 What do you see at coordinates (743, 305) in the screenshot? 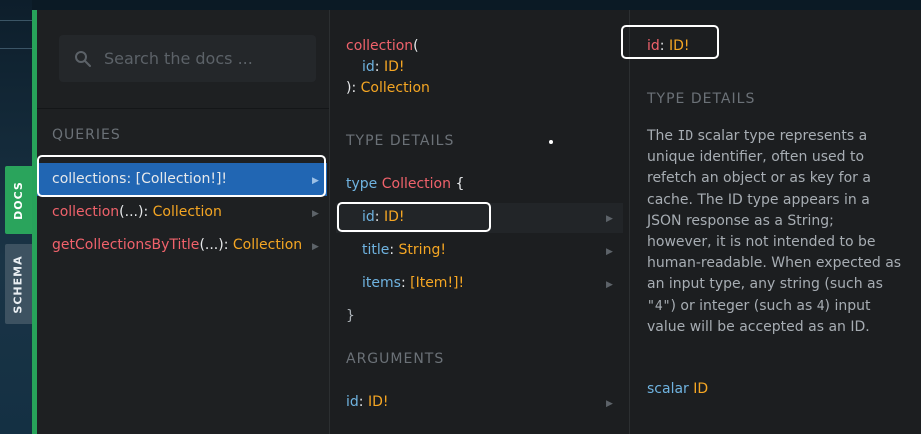
I see `desc-text: ) or integer (such as` at bounding box center [743, 305].